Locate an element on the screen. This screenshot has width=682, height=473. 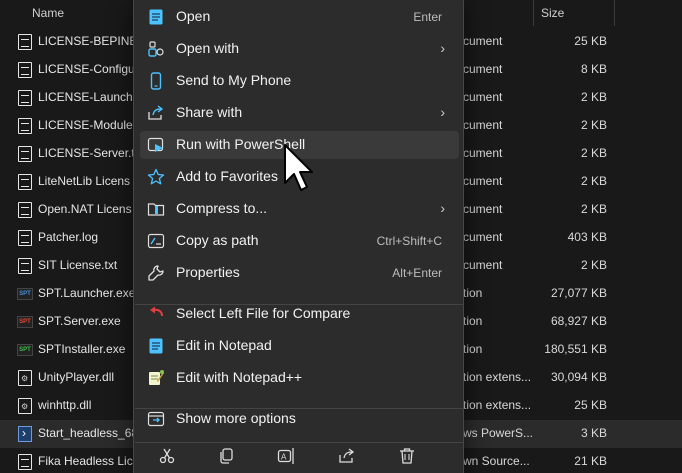
phone-icon is located at coordinates (156, 81).